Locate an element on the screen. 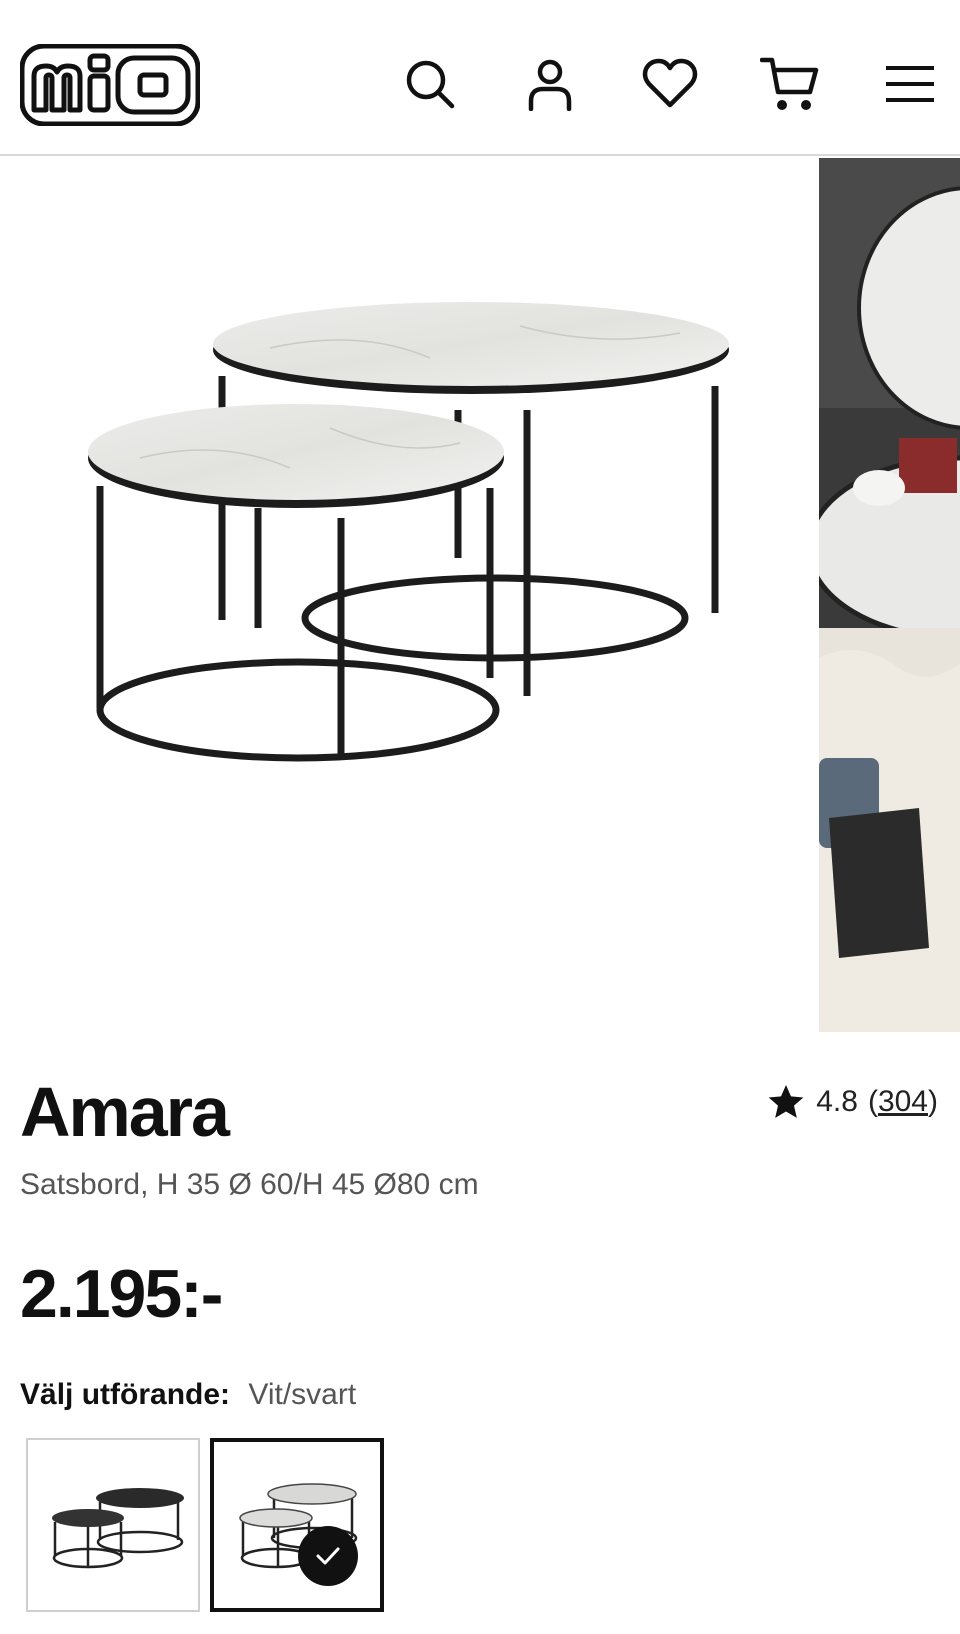 This screenshot has width=960, height=1634. rating-score: 4.8 is located at coordinates (837, 1101).